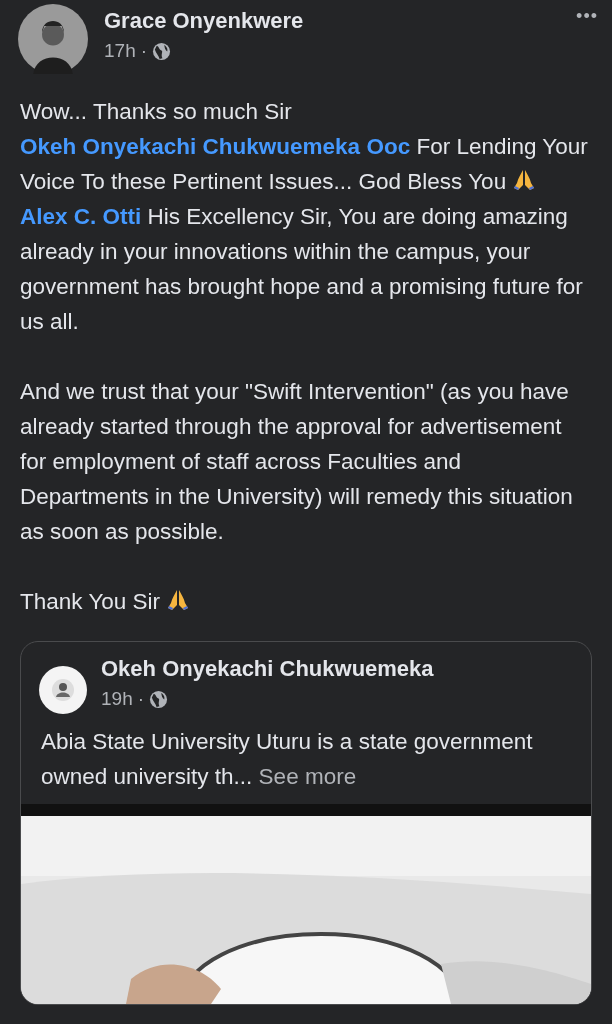  Describe the element at coordinates (307, 776) in the screenshot. I see `see-more-link: See more` at that location.